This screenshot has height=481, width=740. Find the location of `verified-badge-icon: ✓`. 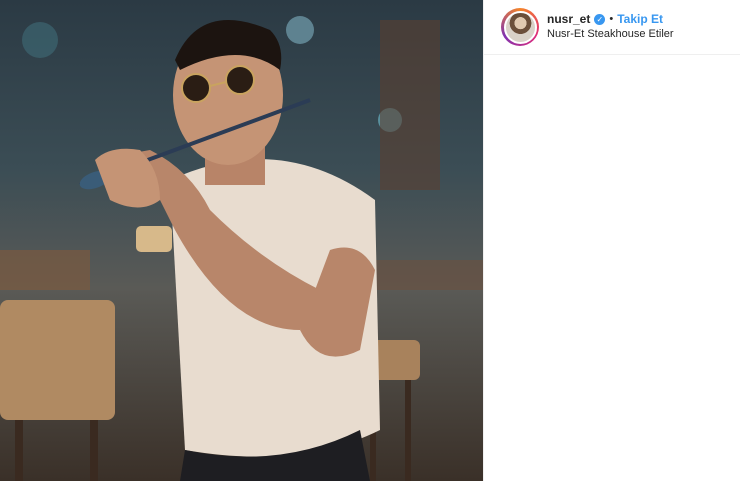

verified-badge-icon: ✓ is located at coordinates (600, 19).